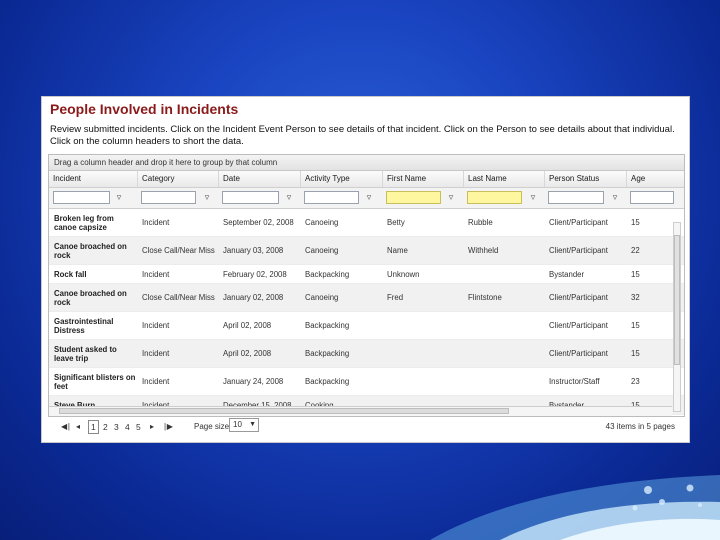  I want to click on horizontal-scrollbar, so click(360, 411).